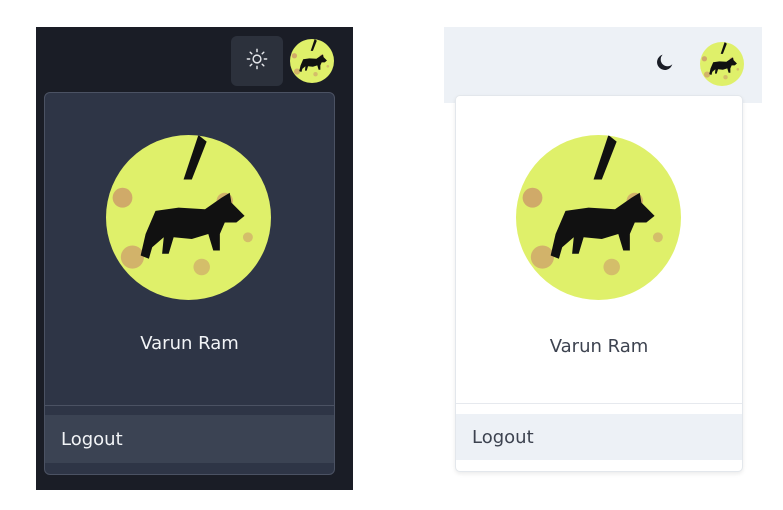  I want to click on dark-topbar, so click(194, 64).